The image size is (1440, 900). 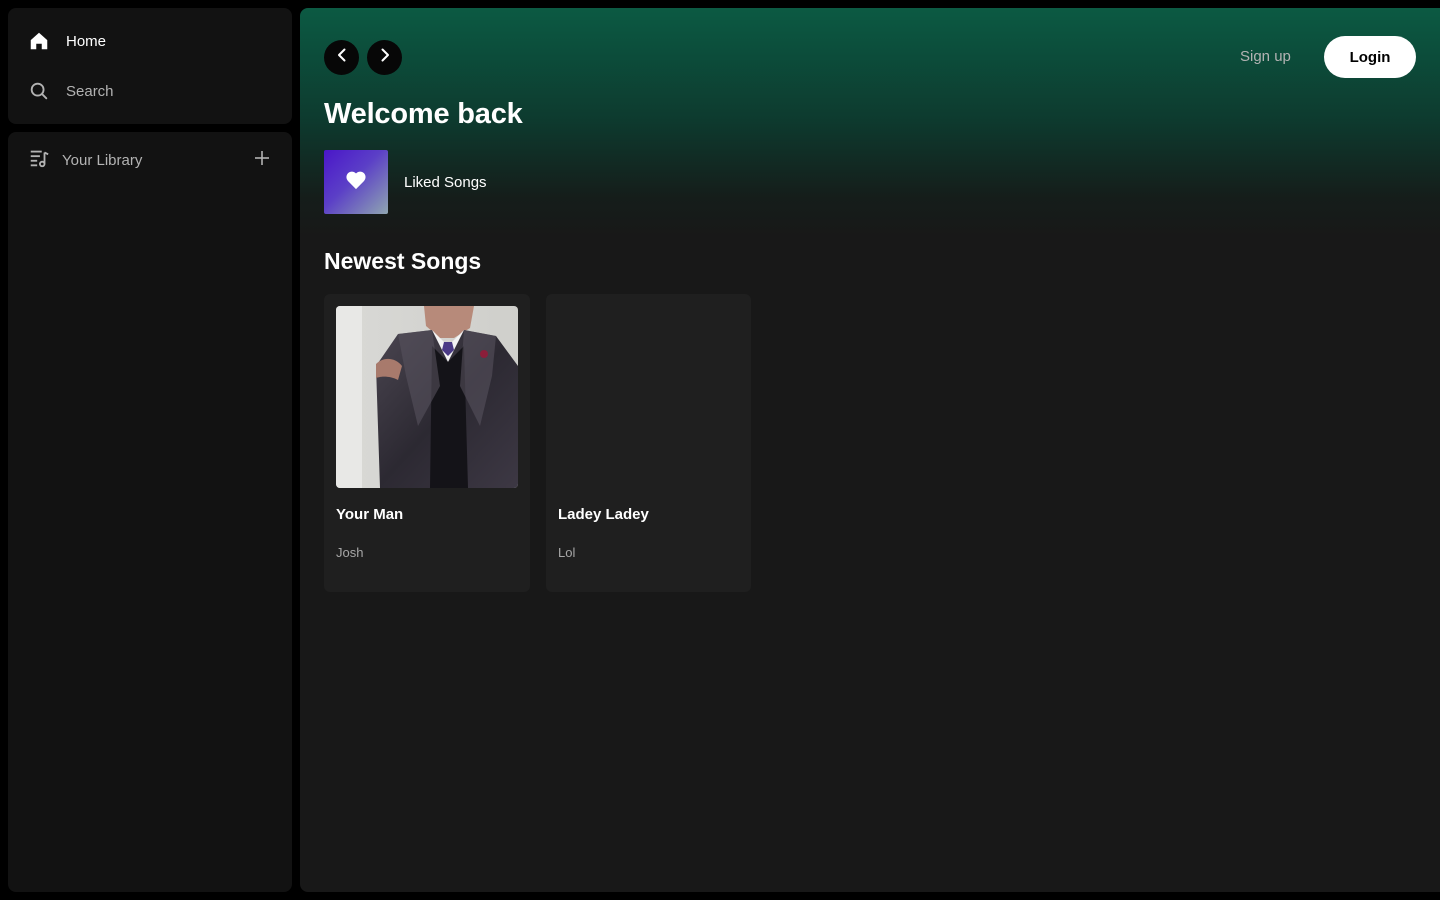 I want to click on song-card: Ladey Ladey Lol, so click(x=648, y=443).